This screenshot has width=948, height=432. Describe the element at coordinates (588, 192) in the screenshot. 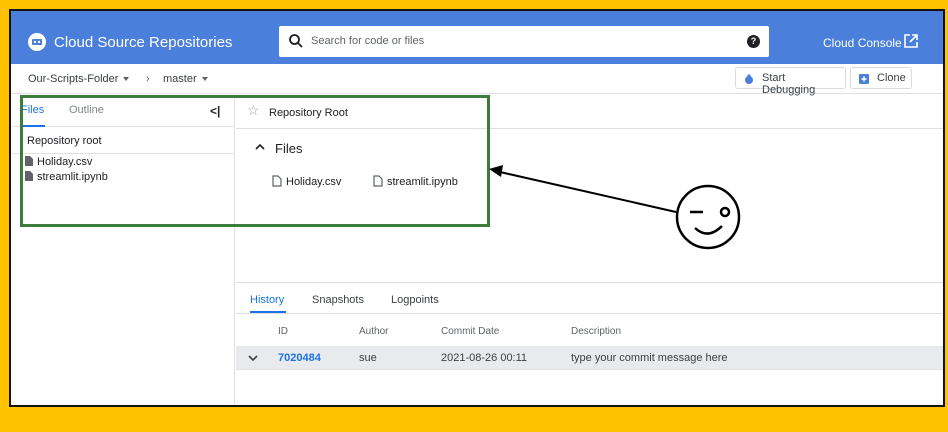

I see `annotation-arrow` at that location.